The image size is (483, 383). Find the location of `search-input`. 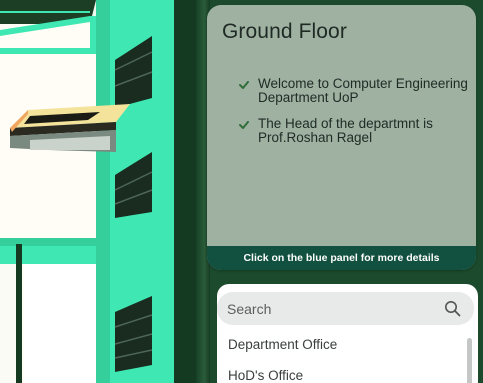

search-input is located at coordinates (329, 308).